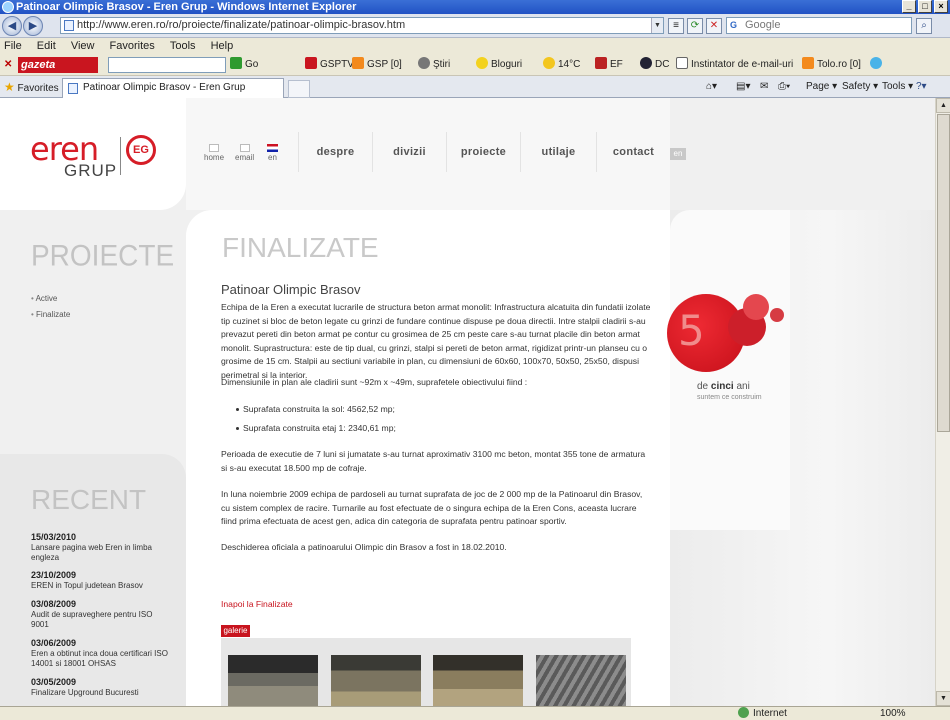 The height and width of the screenshot is (720, 950). Describe the element at coordinates (633, 152) in the screenshot. I see `nav-contact: contact` at that location.